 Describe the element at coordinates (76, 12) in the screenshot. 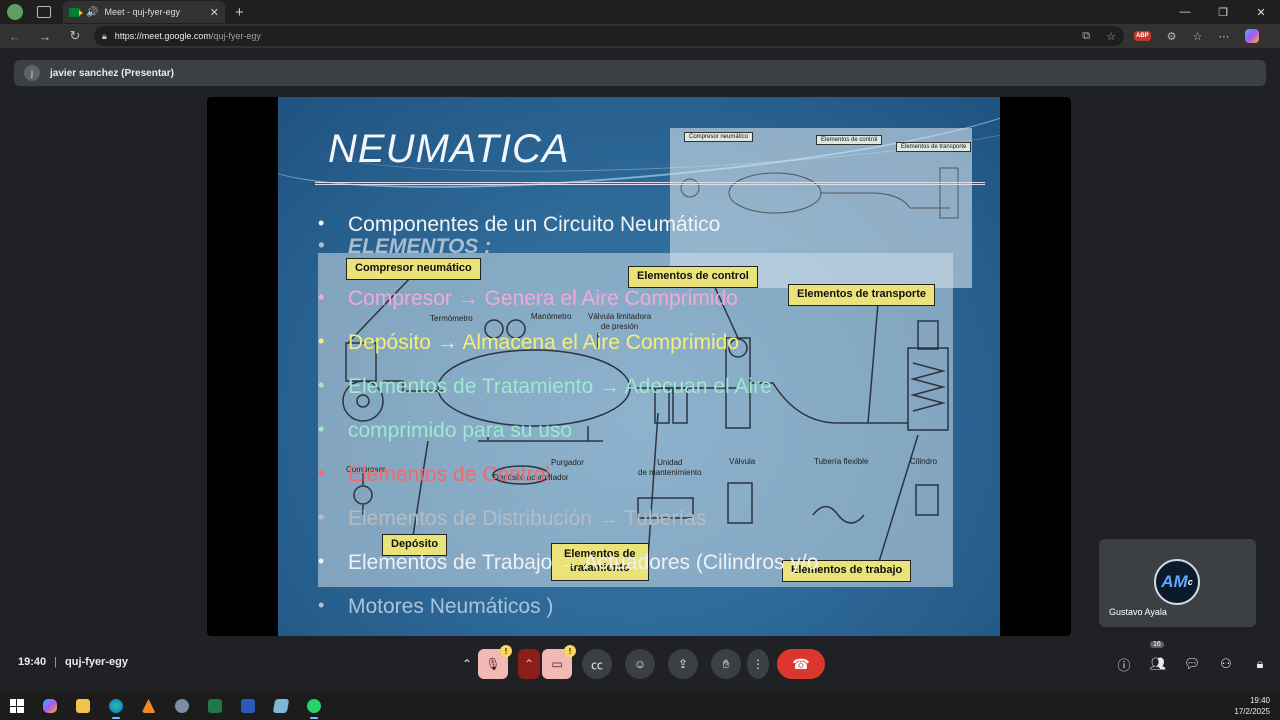

I see `meet-favicon-icon` at that location.